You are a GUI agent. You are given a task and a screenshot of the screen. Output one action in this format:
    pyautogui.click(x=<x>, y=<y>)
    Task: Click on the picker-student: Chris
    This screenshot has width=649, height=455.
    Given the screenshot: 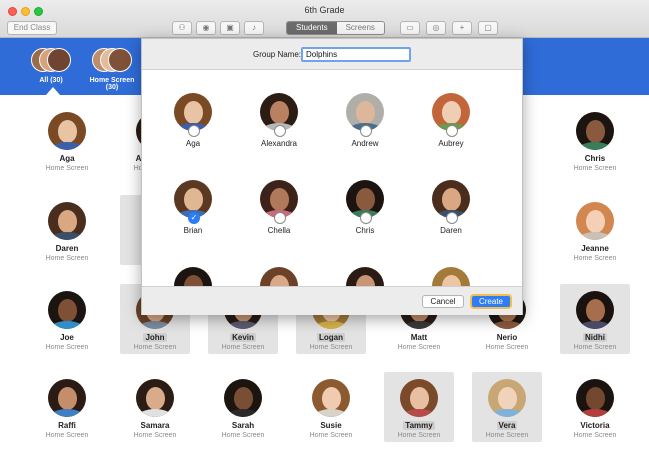 What is the action you would take?
    pyautogui.click(x=365, y=209)
    